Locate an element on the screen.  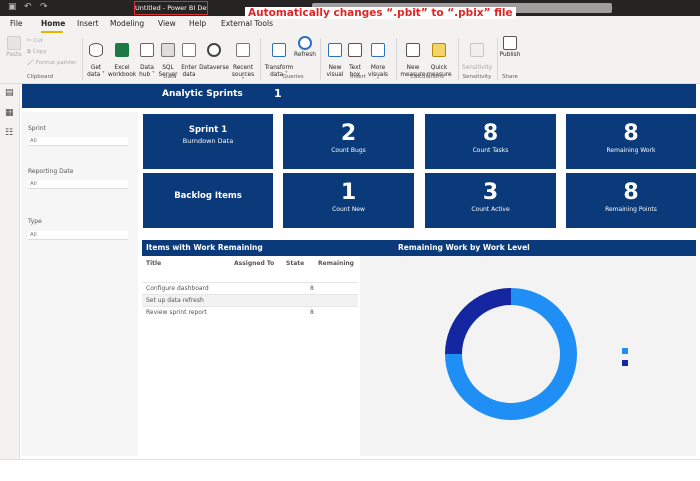
column-header: Title is located at coordinates (153, 263).